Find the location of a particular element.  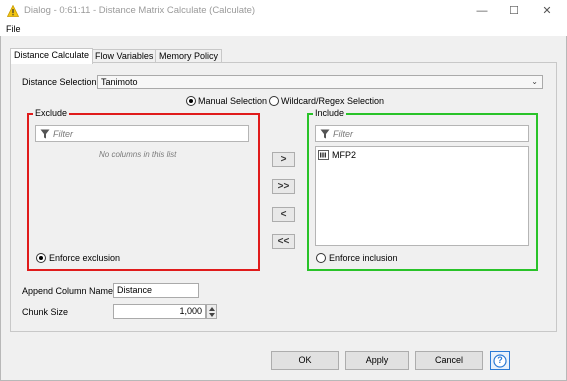

enforce-exclusion-label: Enforce exclusion is located at coordinates (85, 258).